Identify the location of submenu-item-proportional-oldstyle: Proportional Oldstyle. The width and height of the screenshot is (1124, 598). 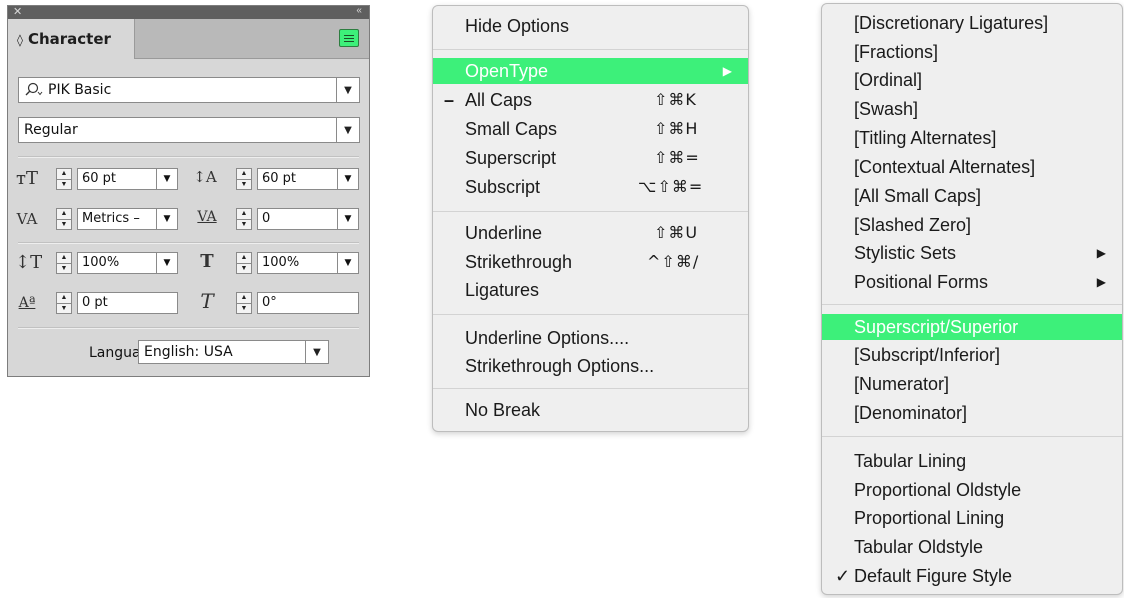
(972, 490).